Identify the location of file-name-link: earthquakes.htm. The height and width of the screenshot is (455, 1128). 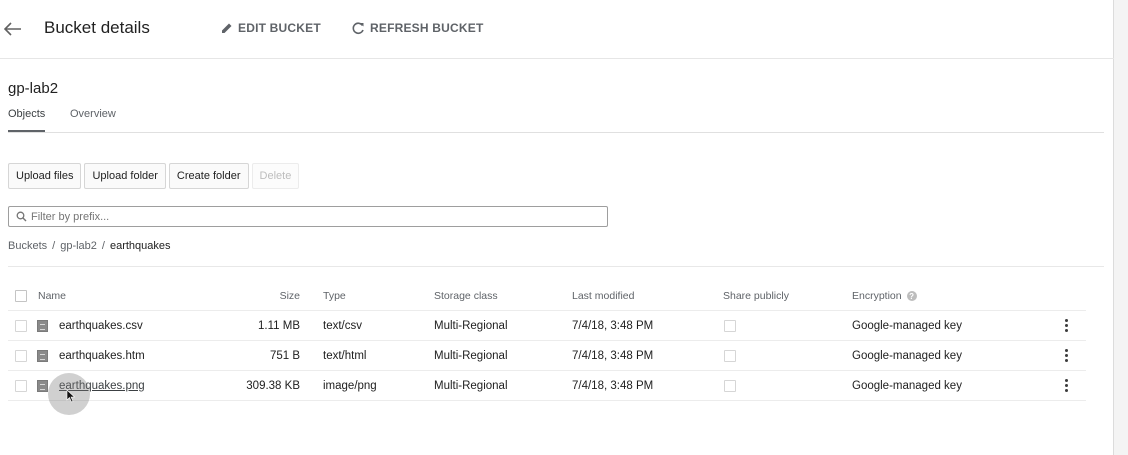
(102, 356).